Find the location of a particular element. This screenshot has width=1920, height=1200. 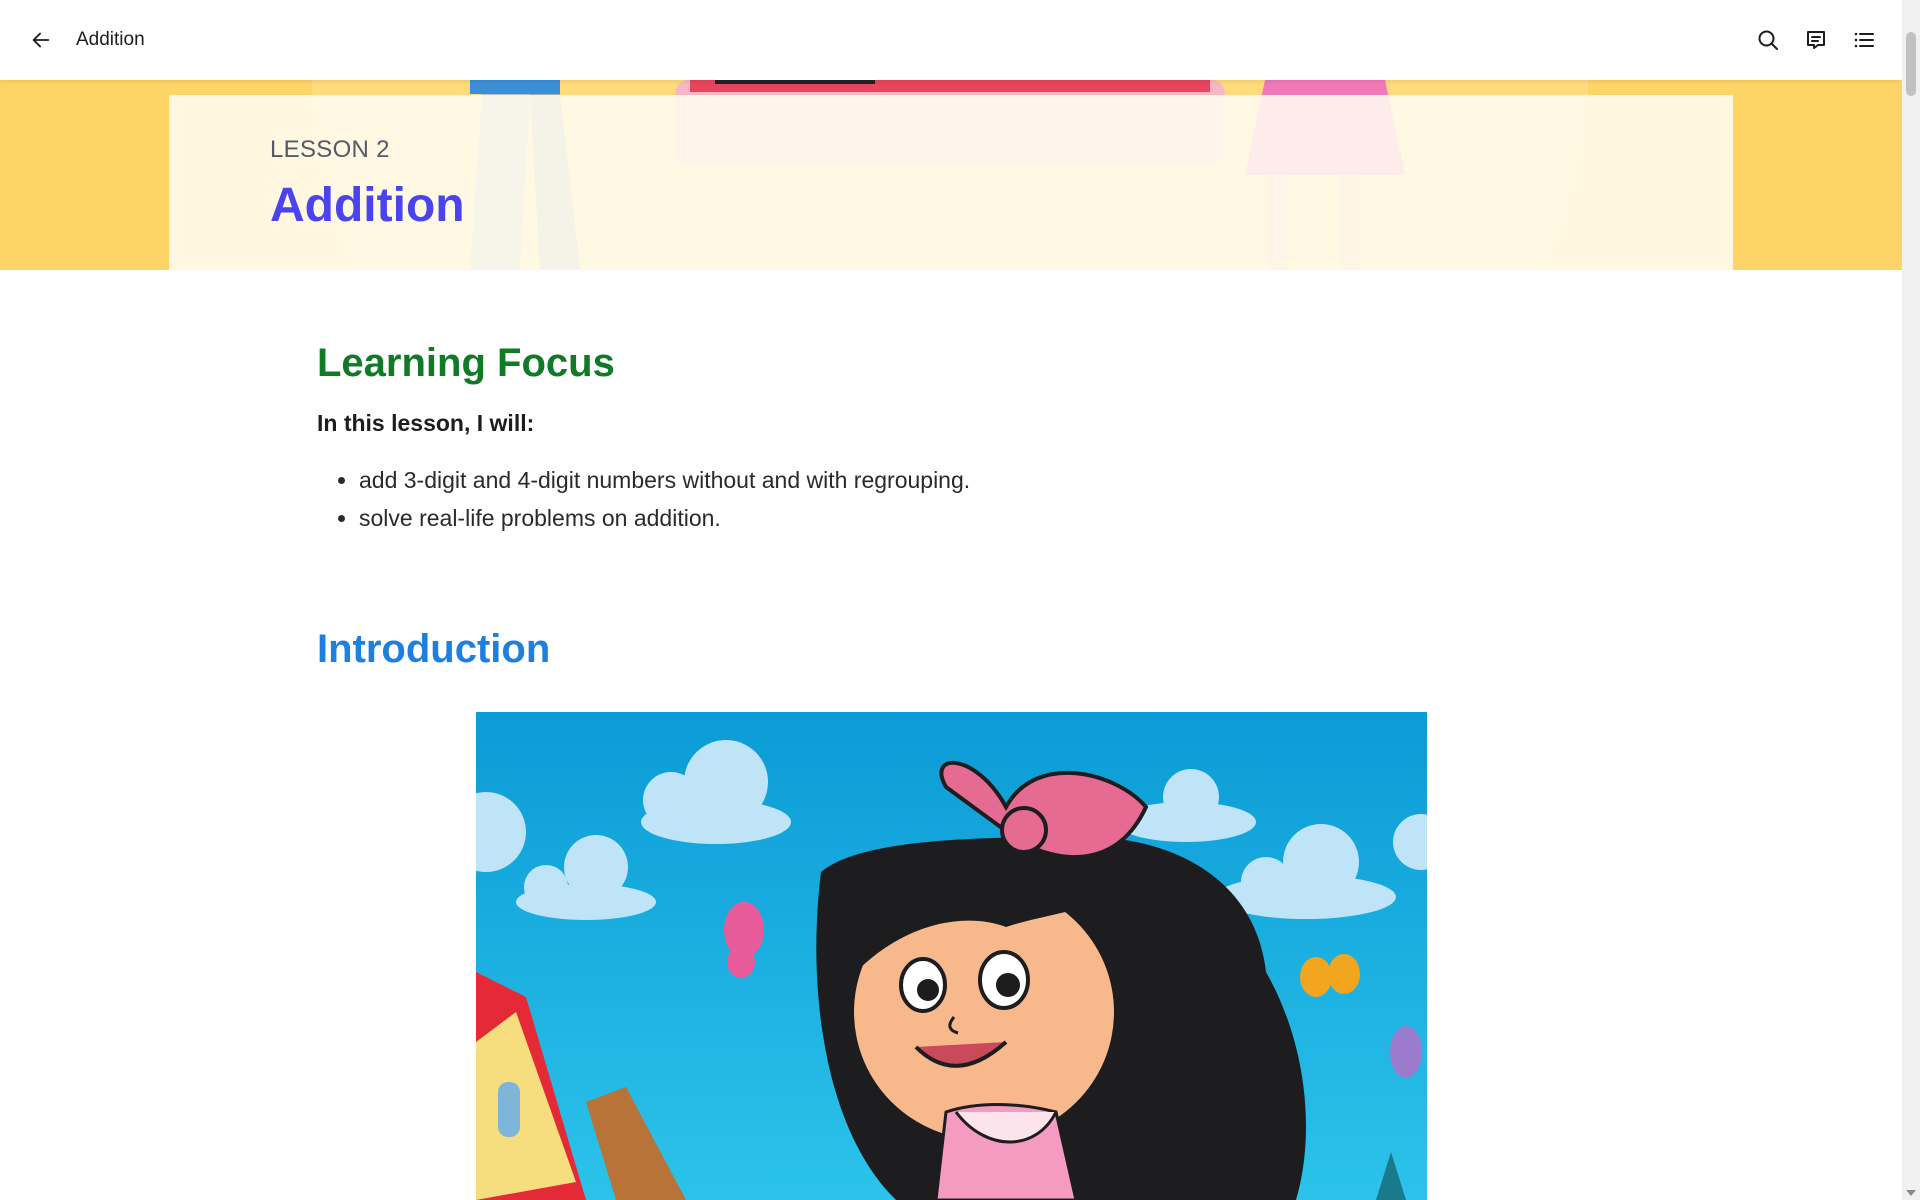

notes-icon is located at coordinates (1816, 40).